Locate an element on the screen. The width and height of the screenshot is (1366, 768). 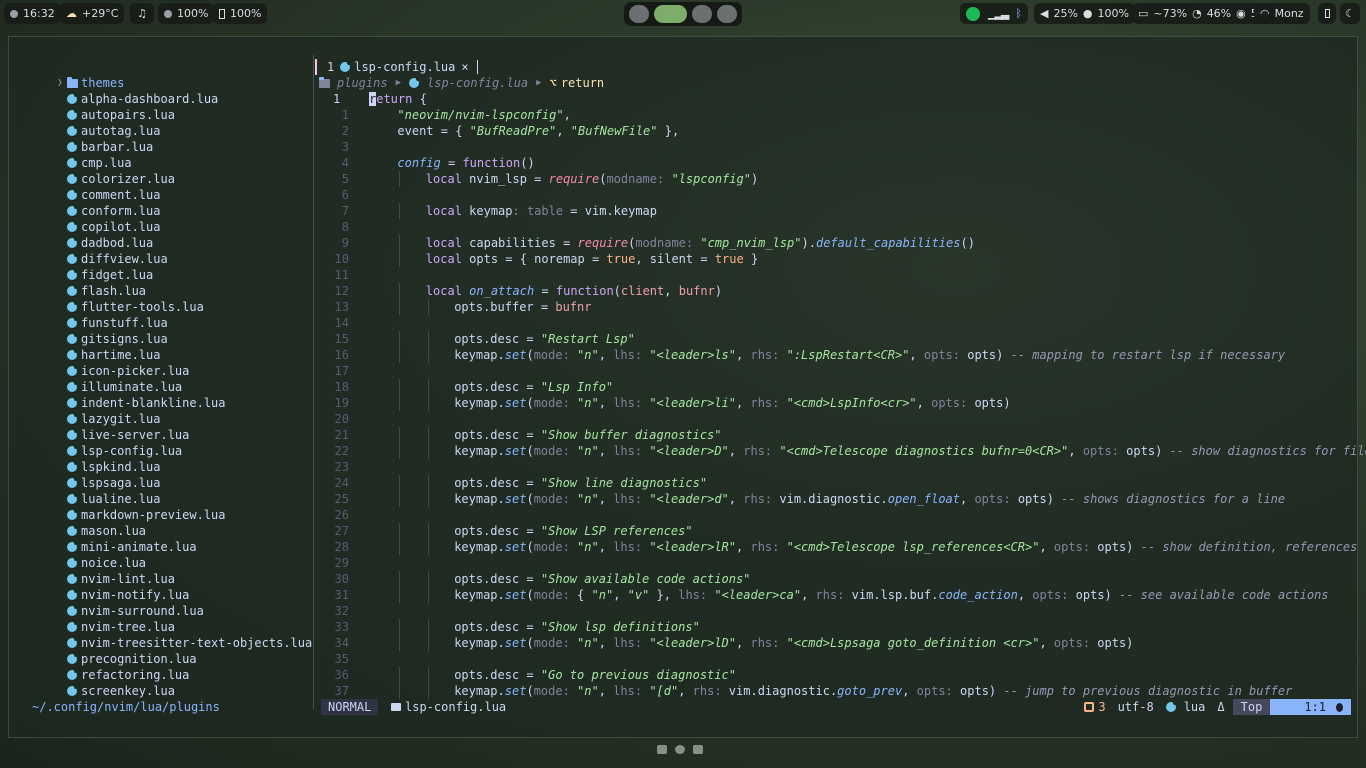
tree-file-item: conform.lua is located at coordinates (174, 211).